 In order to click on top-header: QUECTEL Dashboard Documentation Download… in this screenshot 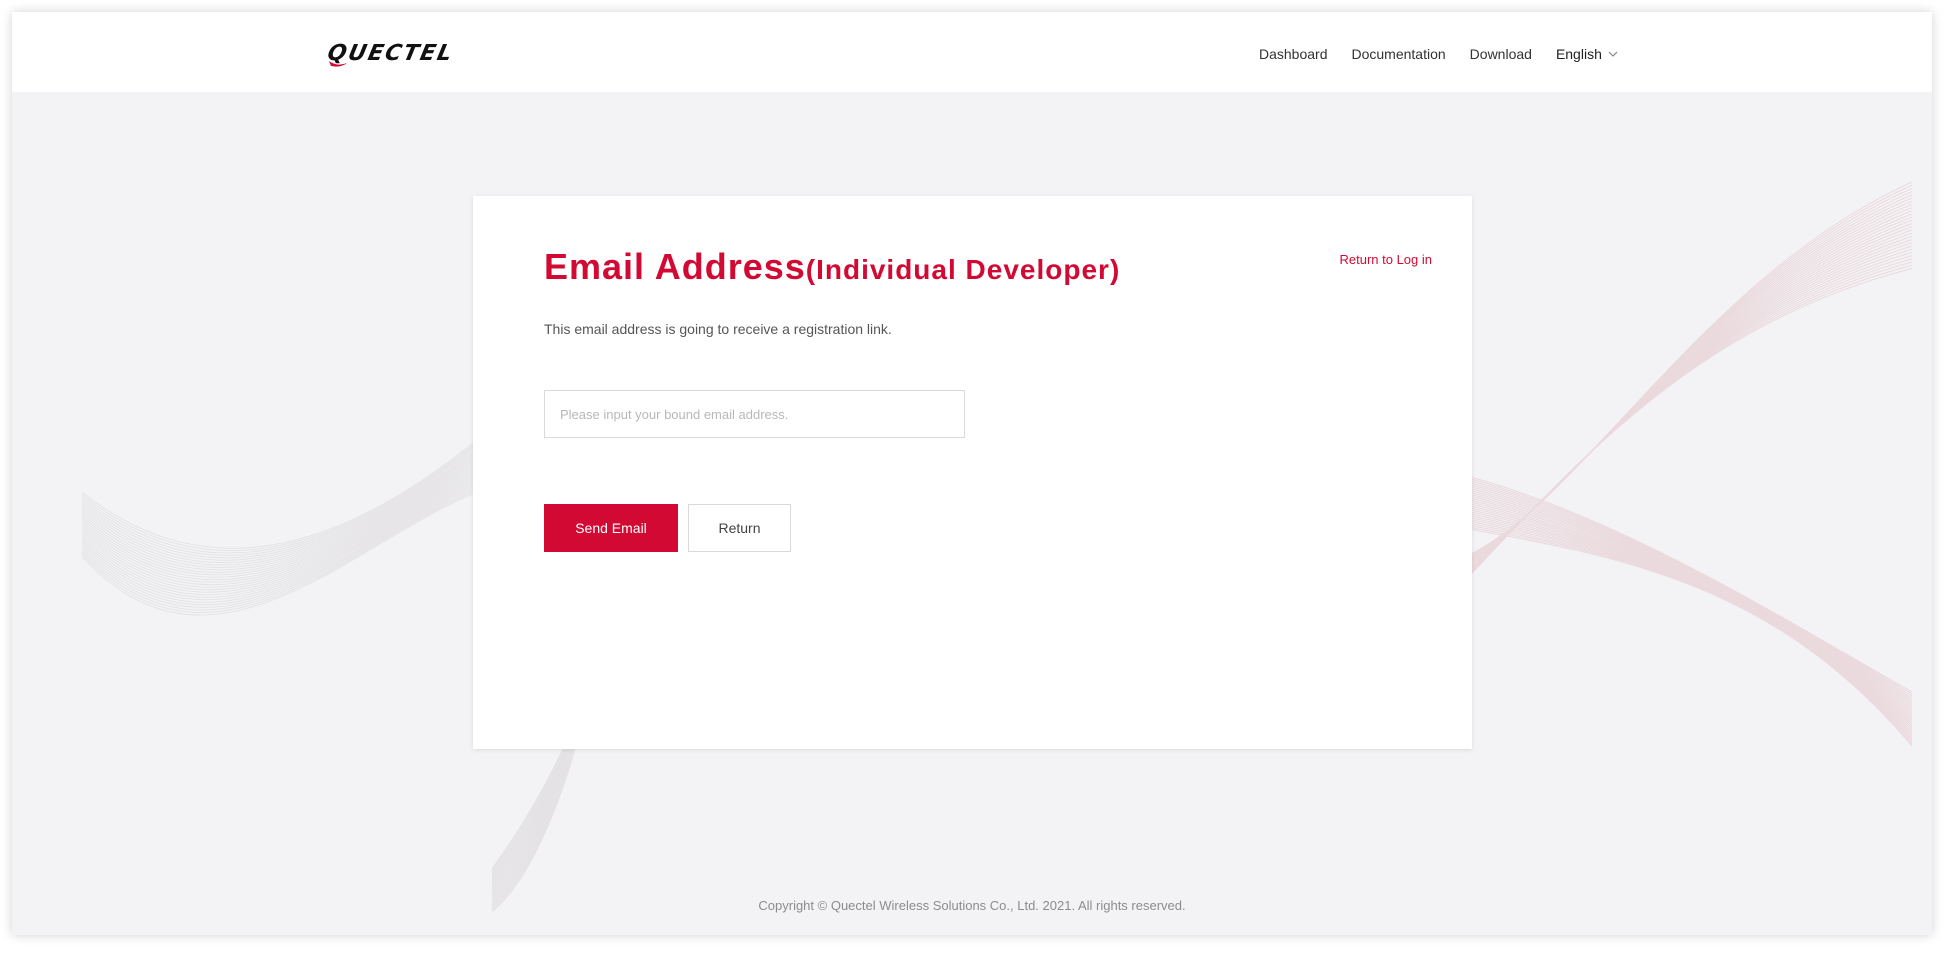, I will do `click(972, 52)`.